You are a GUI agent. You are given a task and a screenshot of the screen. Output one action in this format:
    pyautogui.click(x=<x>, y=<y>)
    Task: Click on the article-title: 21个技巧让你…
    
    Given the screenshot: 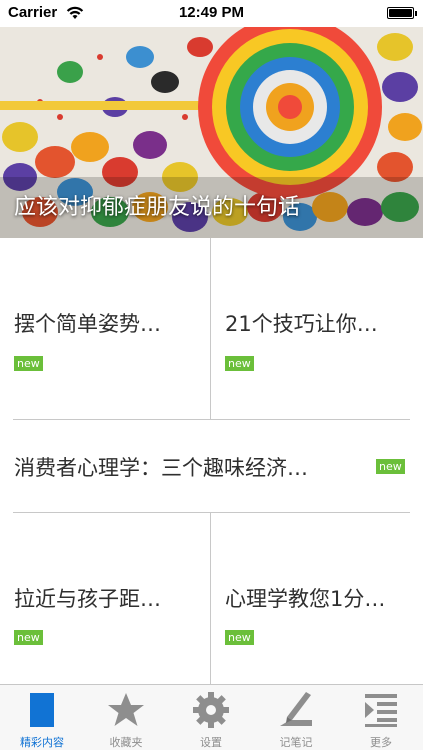 What is the action you would take?
    pyautogui.click(x=301, y=324)
    